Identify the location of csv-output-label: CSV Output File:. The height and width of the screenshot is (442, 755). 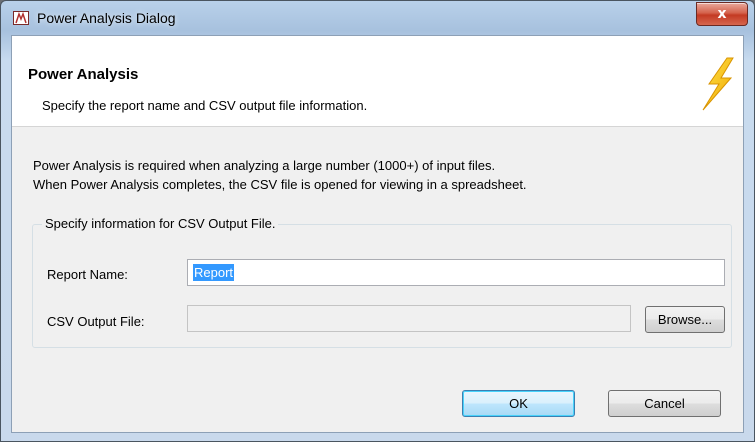
(96, 321).